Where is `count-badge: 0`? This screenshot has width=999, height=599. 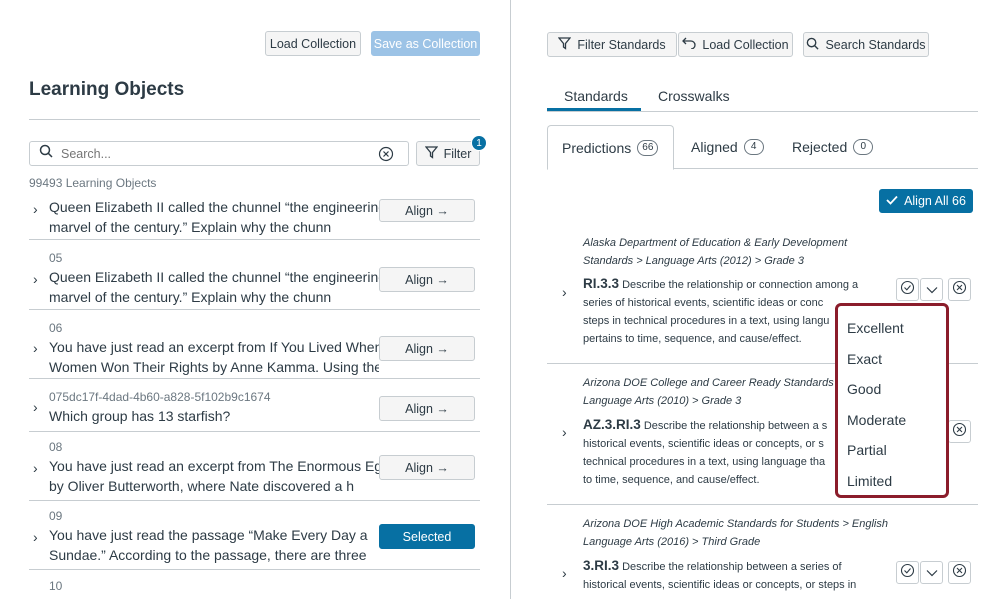 count-badge: 0 is located at coordinates (863, 147).